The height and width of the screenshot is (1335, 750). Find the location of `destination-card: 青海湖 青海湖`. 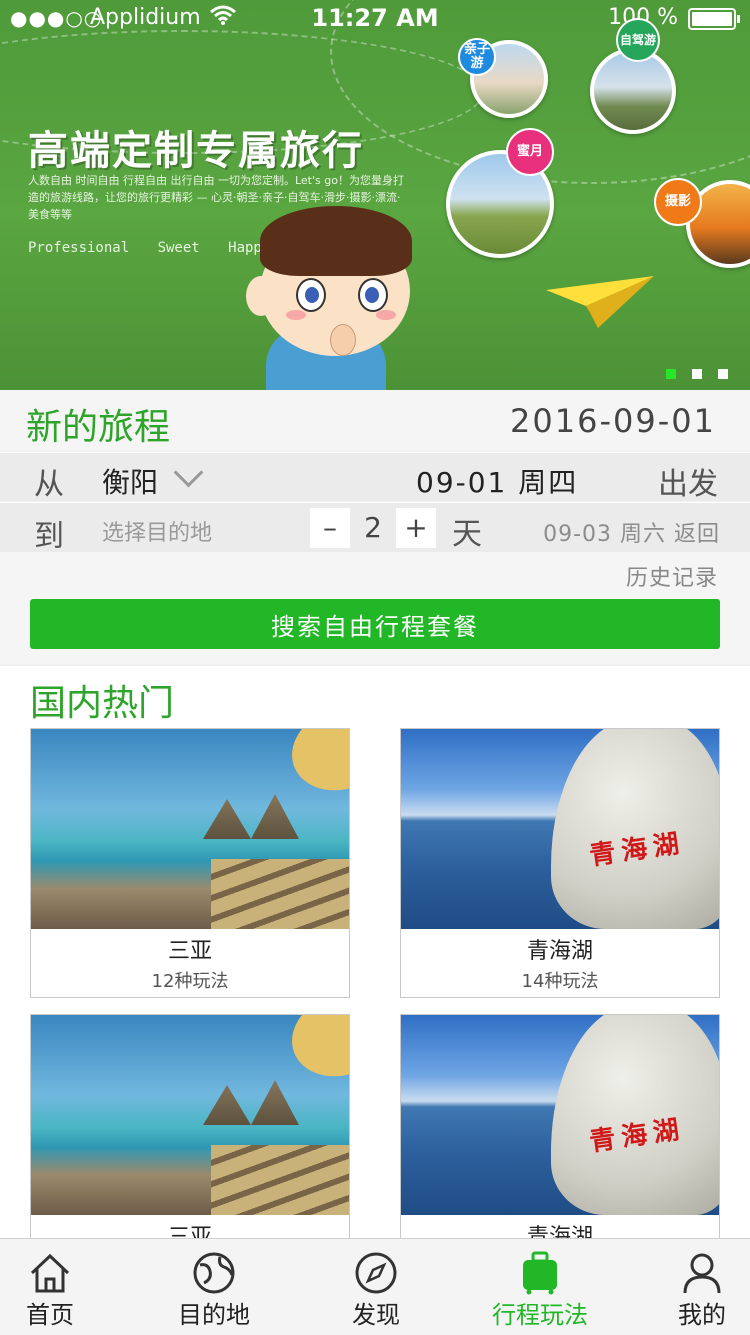

destination-card: 青海湖 青海湖 is located at coordinates (560, 1135).